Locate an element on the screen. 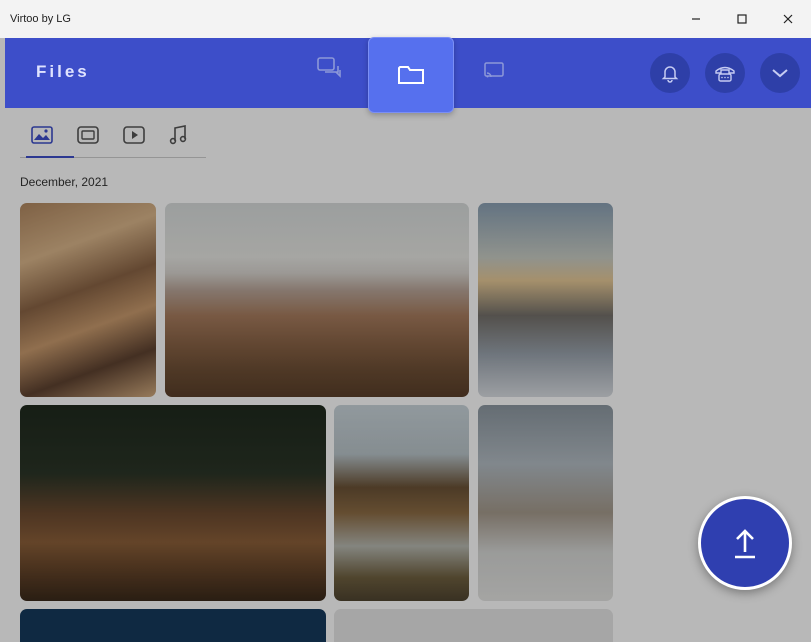 Image resolution: width=811 pixels, height=642 pixels. notifications-button is located at coordinates (670, 73).